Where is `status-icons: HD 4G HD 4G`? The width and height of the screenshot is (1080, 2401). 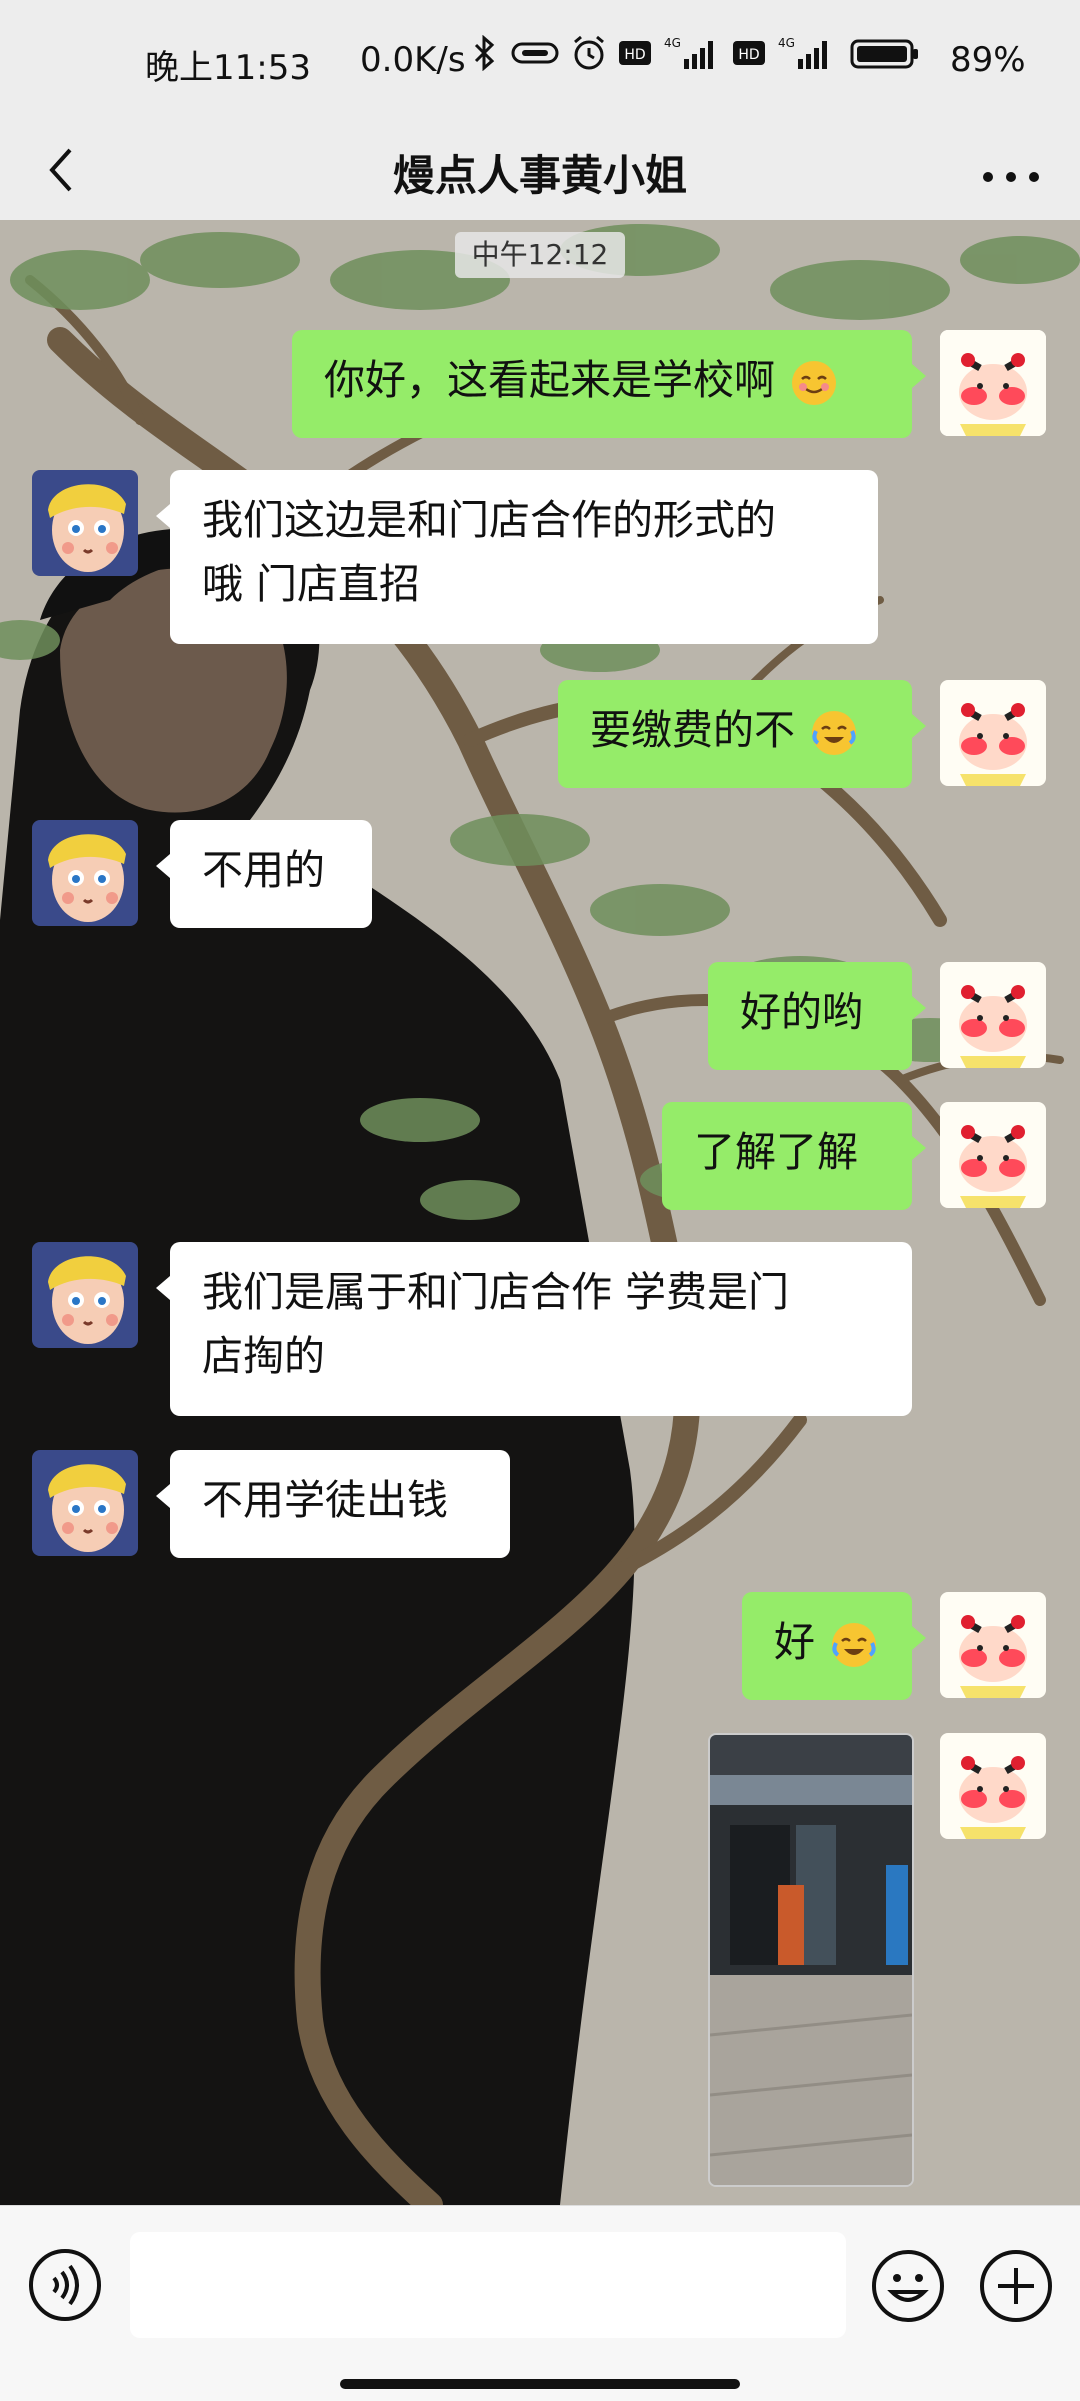
status-icons: HD 4G HD 4G is located at coordinates (695, 53).